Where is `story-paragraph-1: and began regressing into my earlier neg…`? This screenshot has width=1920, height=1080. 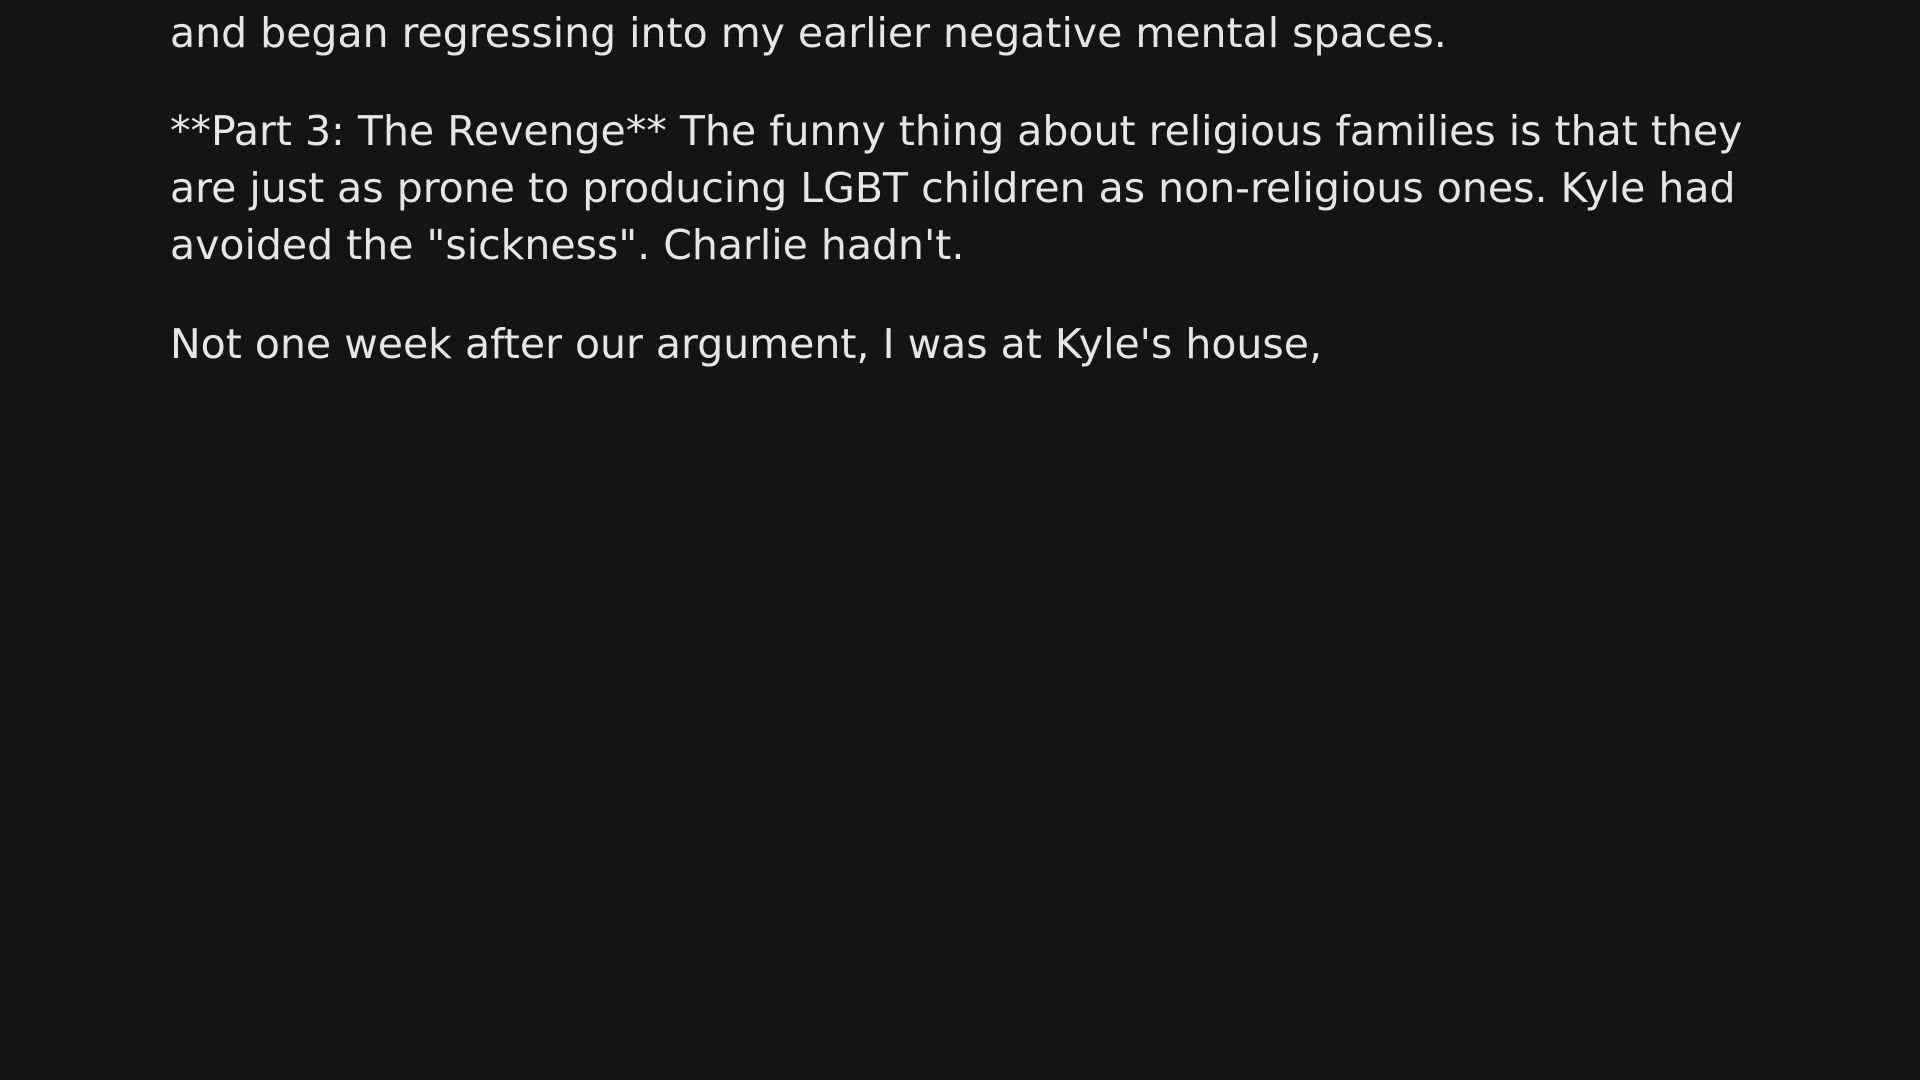 story-paragraph-1: and began regressing into my earlier neg… is located at coordinates (808, 33).